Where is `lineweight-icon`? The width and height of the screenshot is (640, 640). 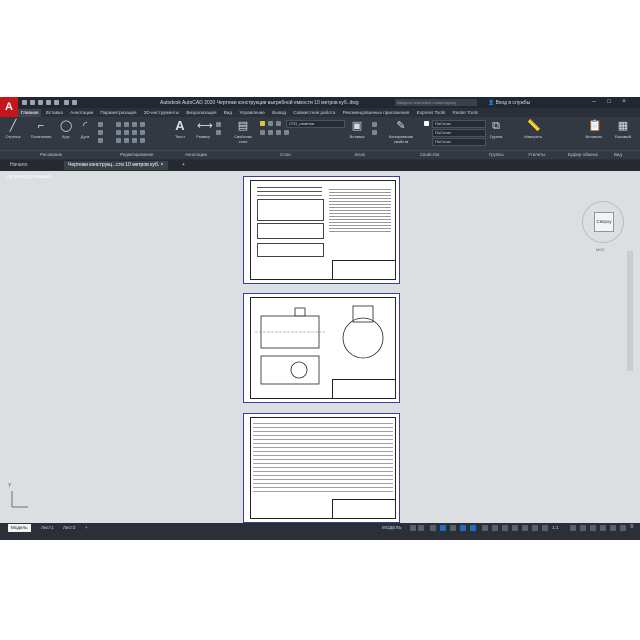 lineweight-icon is located at coordinates (485, 528).